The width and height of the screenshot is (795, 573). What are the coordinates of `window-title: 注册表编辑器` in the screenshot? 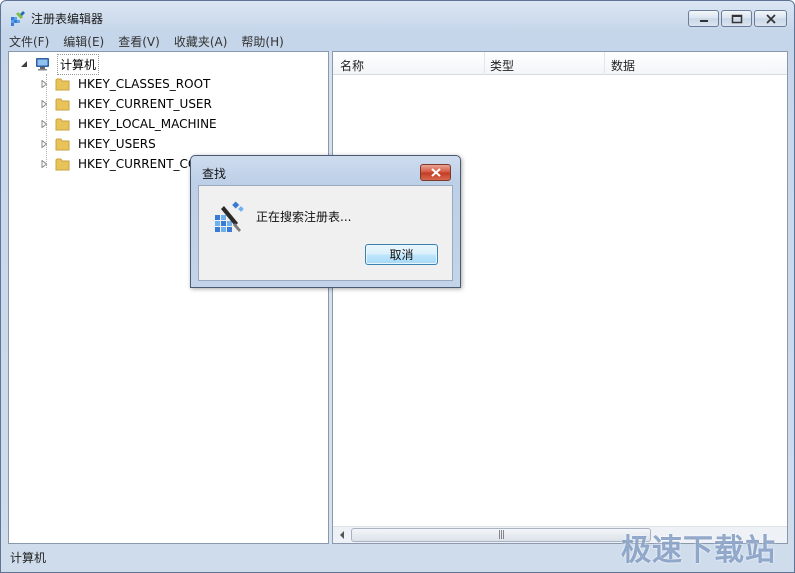 It's located at (67, 19).